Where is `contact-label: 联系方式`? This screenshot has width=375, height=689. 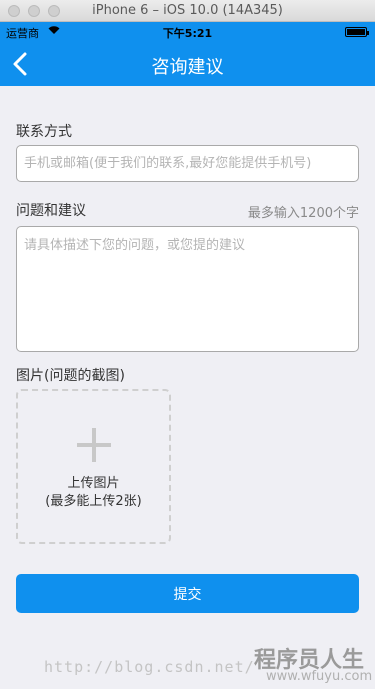
contact-label: 联系方式 is located at coordinates (44, 132).